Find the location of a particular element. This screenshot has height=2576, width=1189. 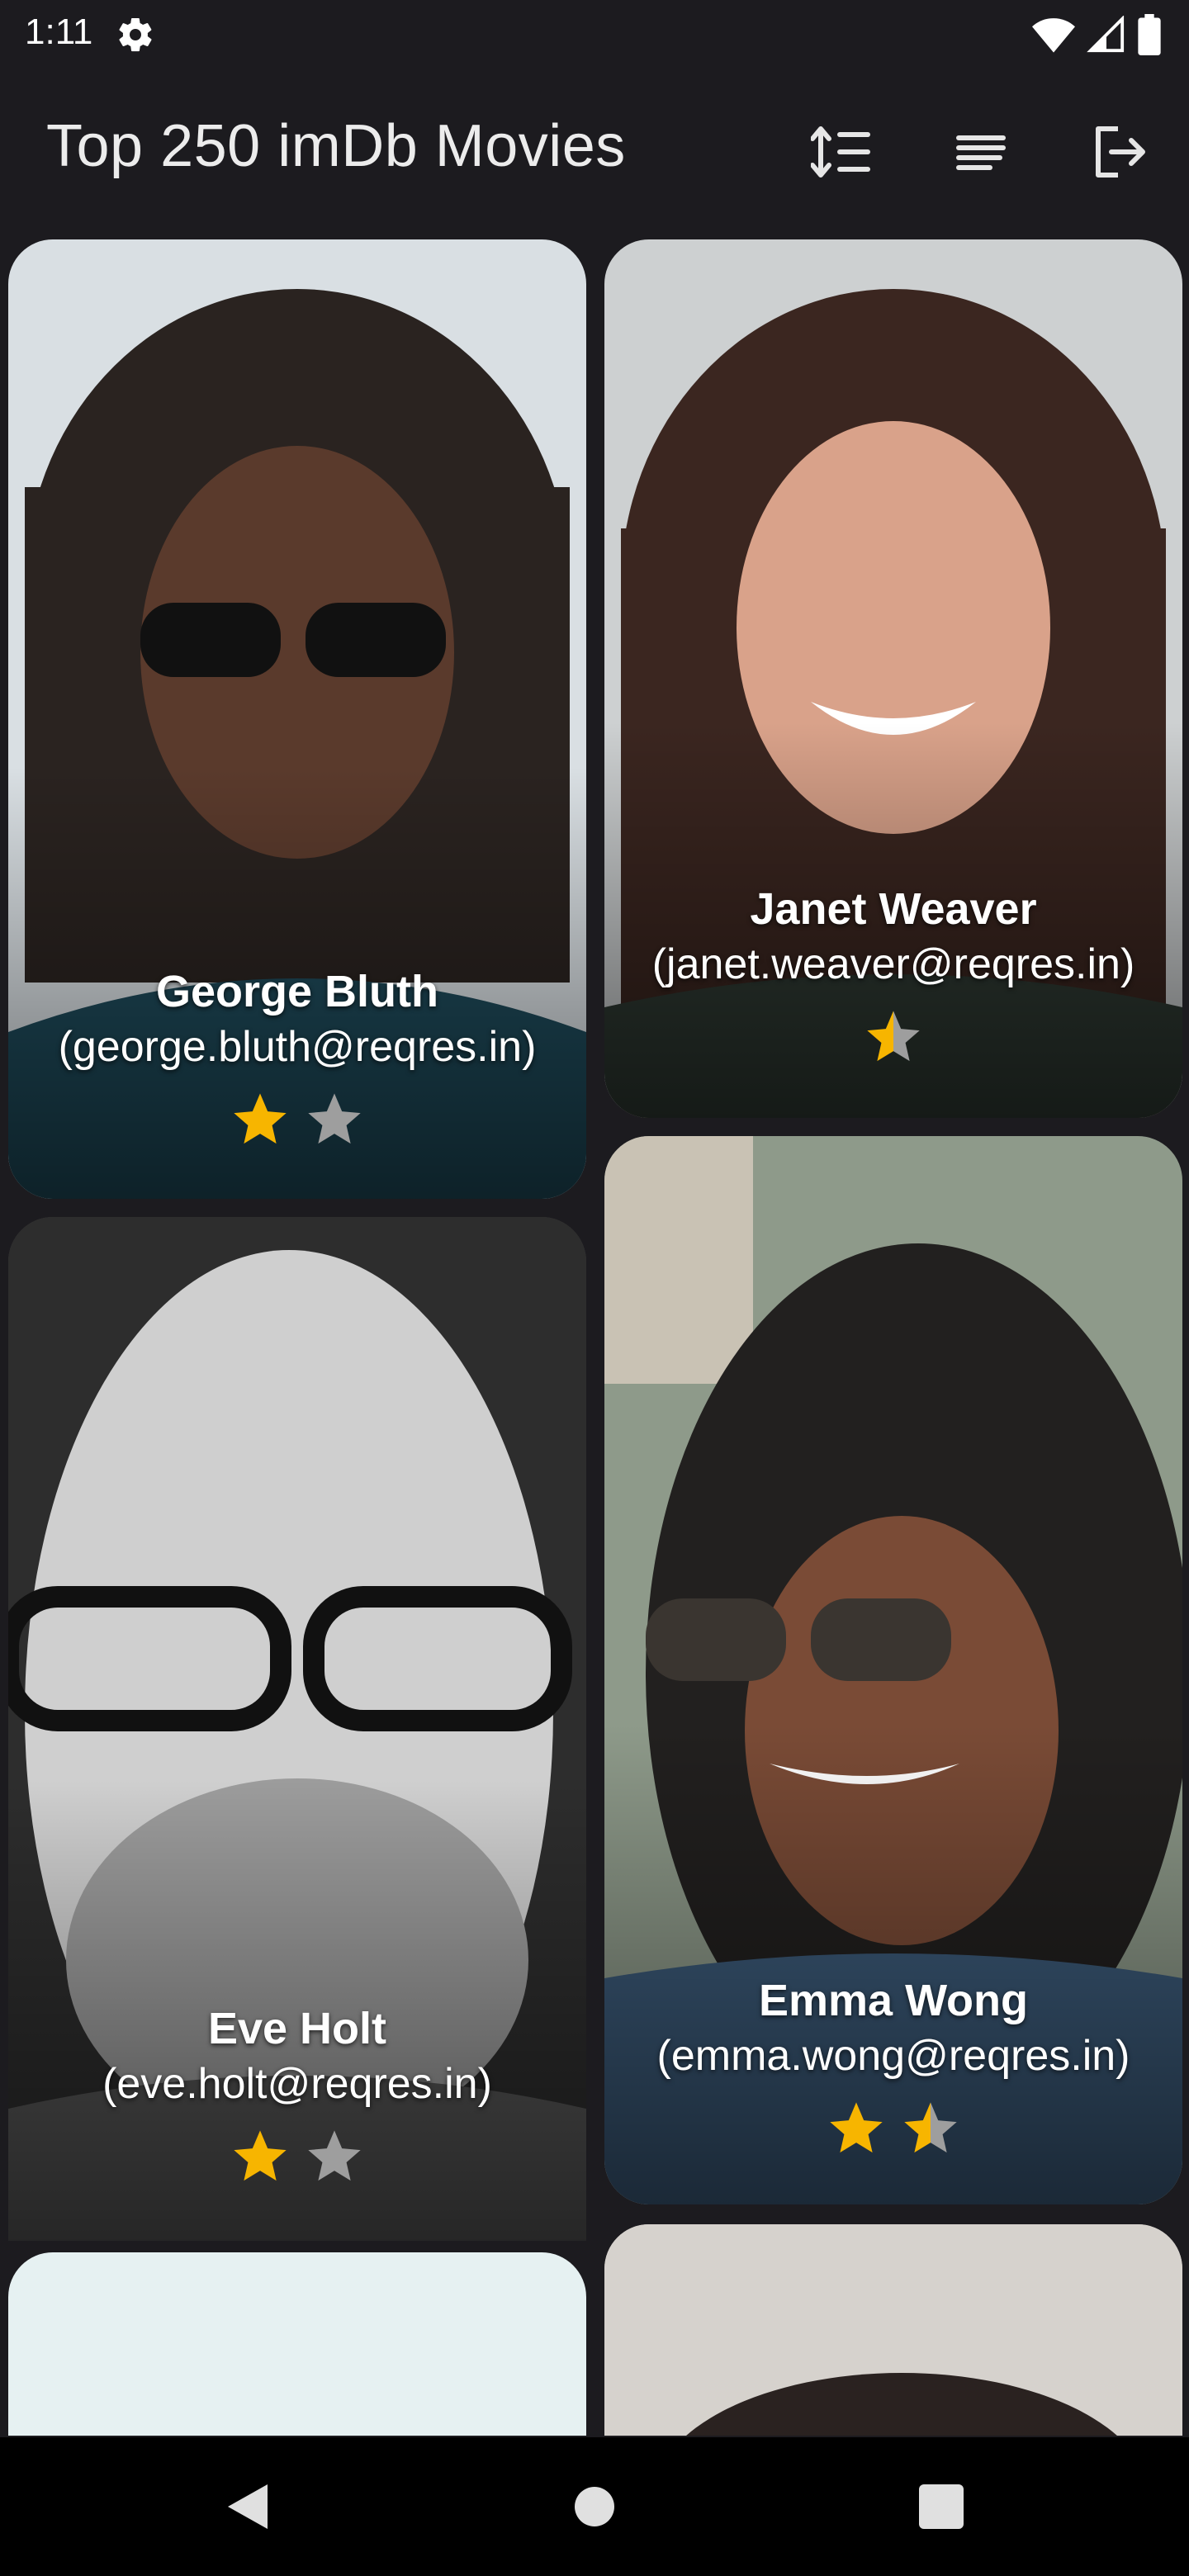

status-bar: 1:11 is located at coordinates (594, 34).